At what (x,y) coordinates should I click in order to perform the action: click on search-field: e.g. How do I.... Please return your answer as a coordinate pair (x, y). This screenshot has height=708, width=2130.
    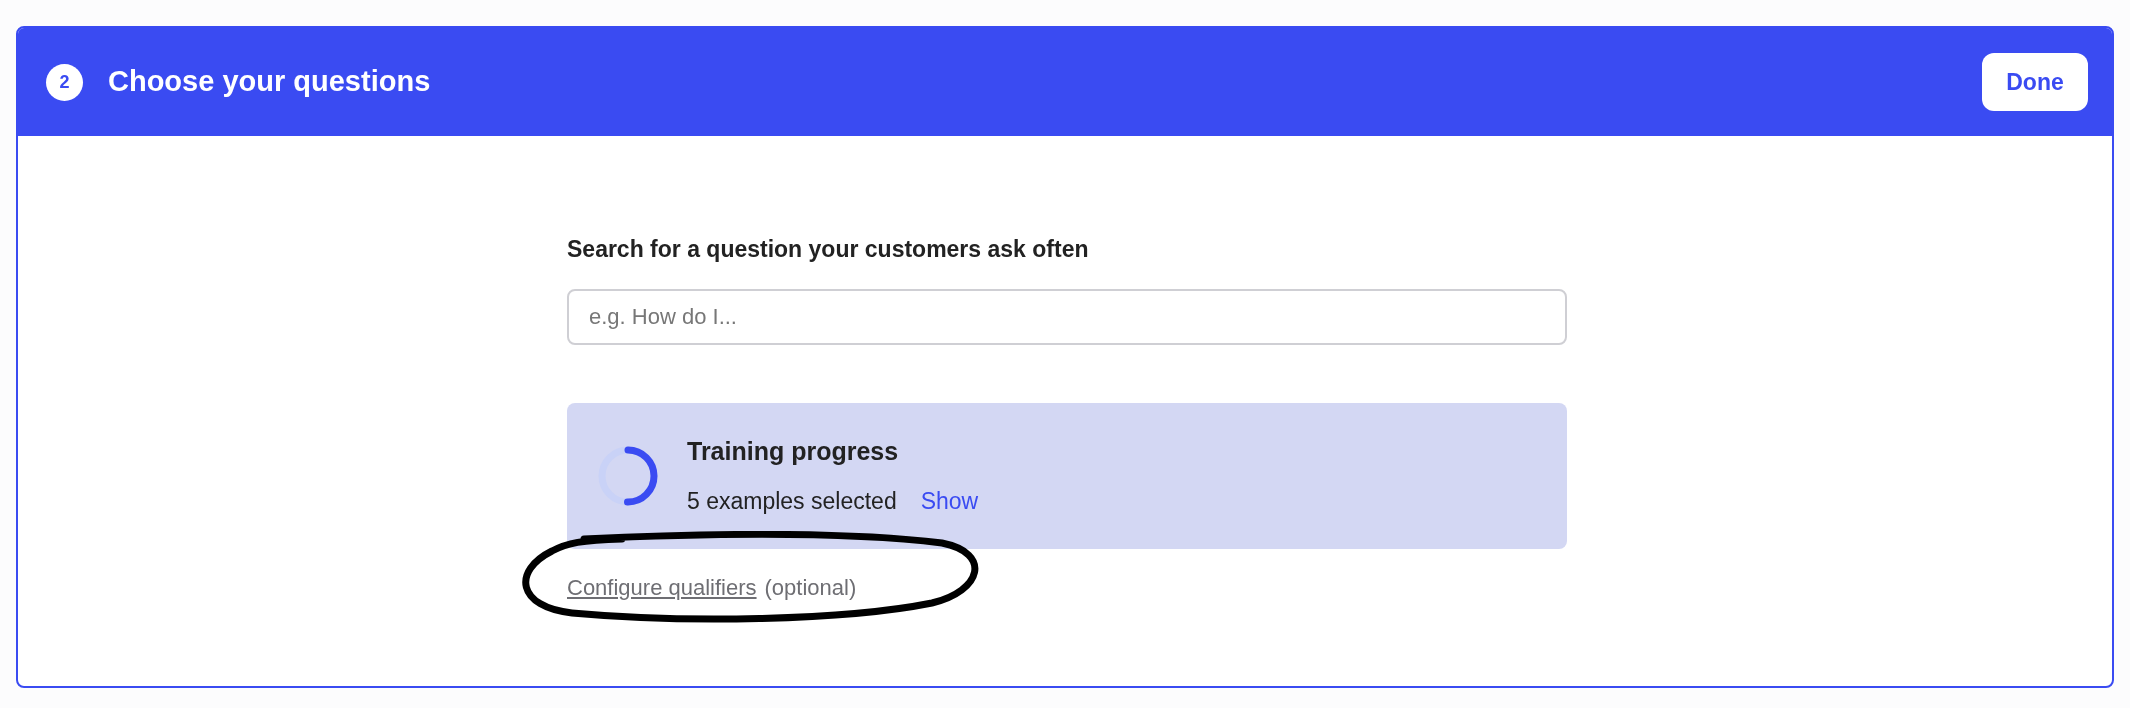
    Looking at the image, I should click on (1067, 316).